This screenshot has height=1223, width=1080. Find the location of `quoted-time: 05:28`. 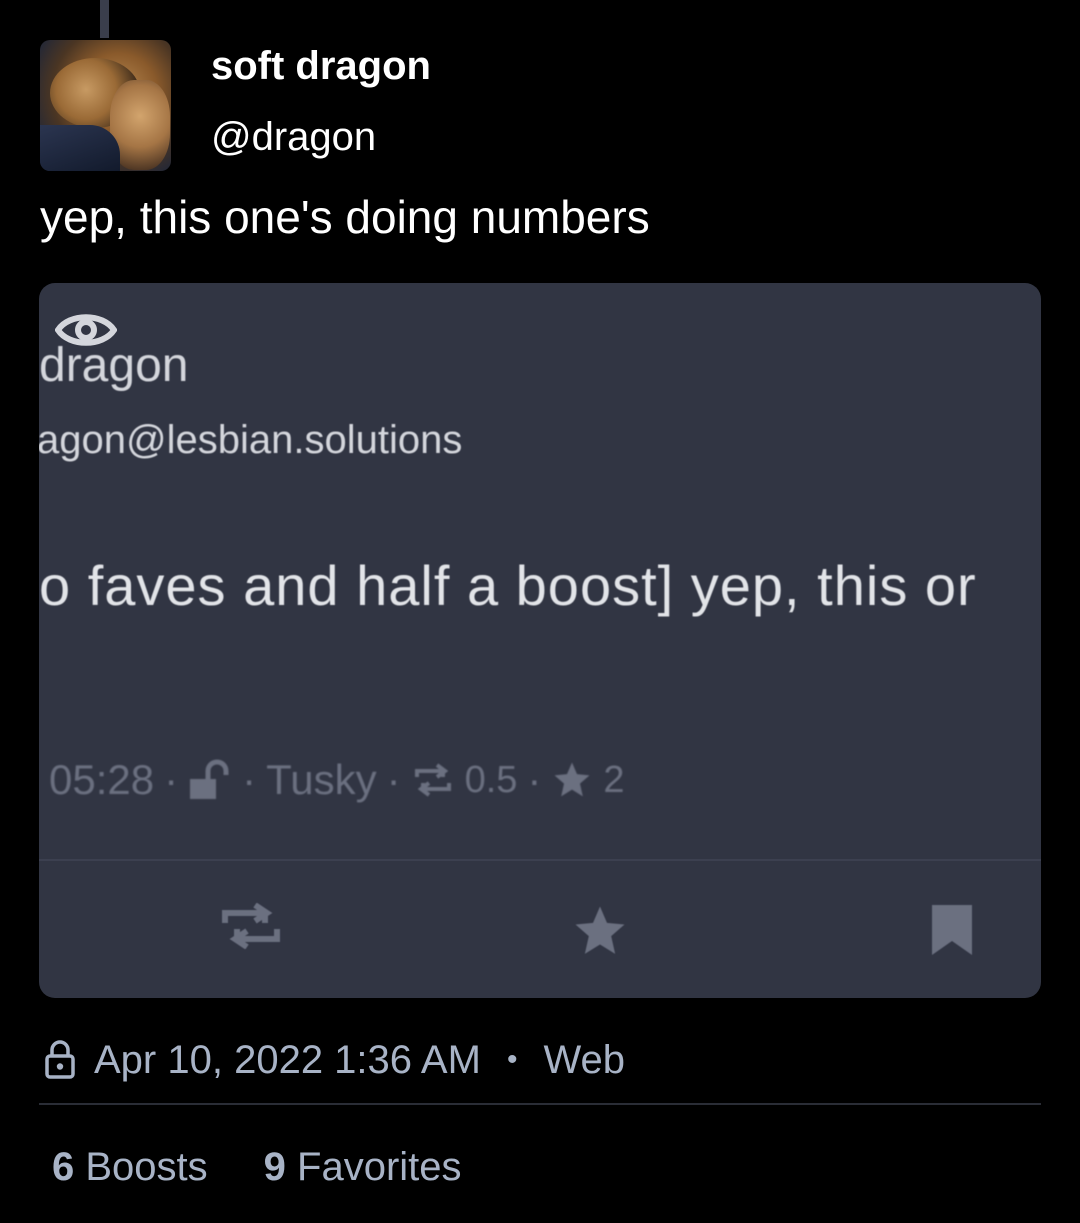

quoted-time: 05:28 is located at coordinates (102, 779).